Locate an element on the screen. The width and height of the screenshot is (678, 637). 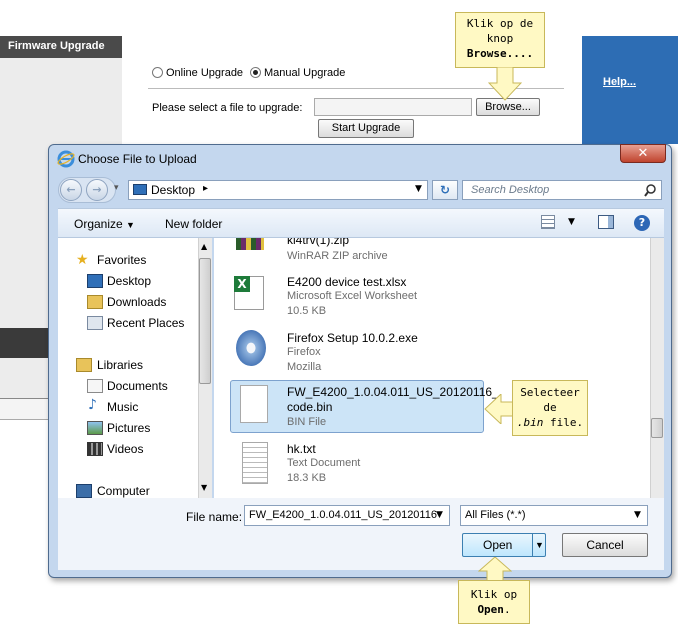
nav-music: Music is located at coordinates (122, 407).